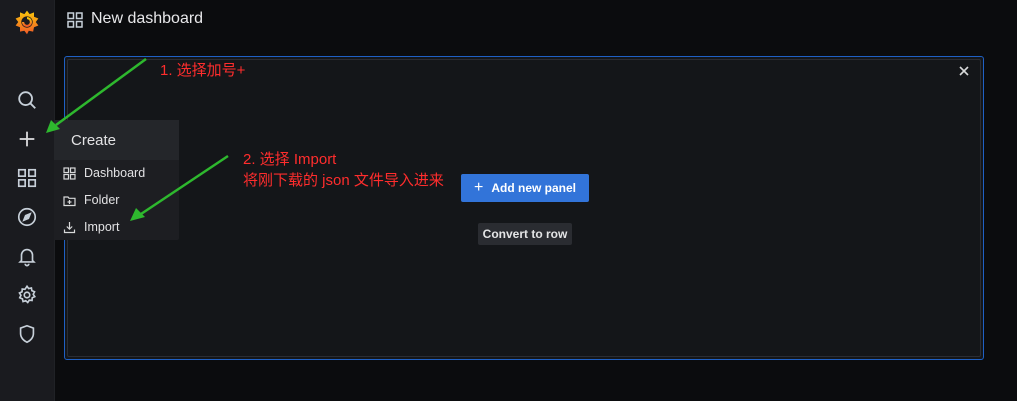  What do you see at coordinates (27, 100) in the screenshot?
I see `search-icon` at bounding box center [27, 100].